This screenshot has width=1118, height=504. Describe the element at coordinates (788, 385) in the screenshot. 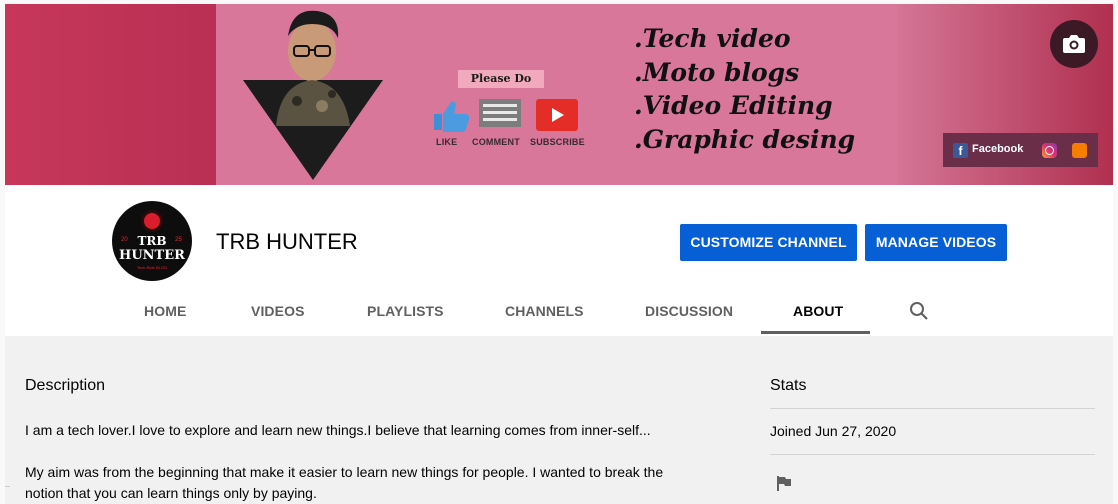

I see `stats-heading: Stats` at that location.